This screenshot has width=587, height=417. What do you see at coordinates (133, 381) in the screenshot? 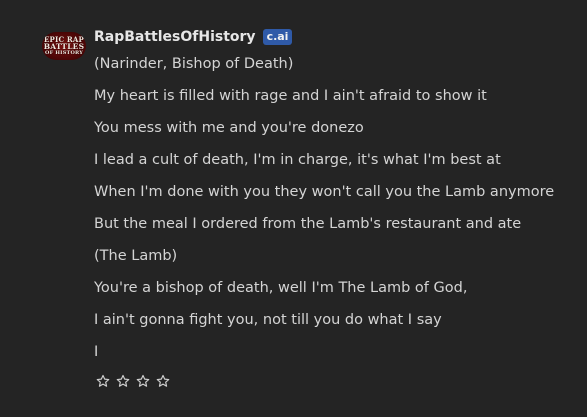
I see `star-rating` at bounding box center [133, 381].